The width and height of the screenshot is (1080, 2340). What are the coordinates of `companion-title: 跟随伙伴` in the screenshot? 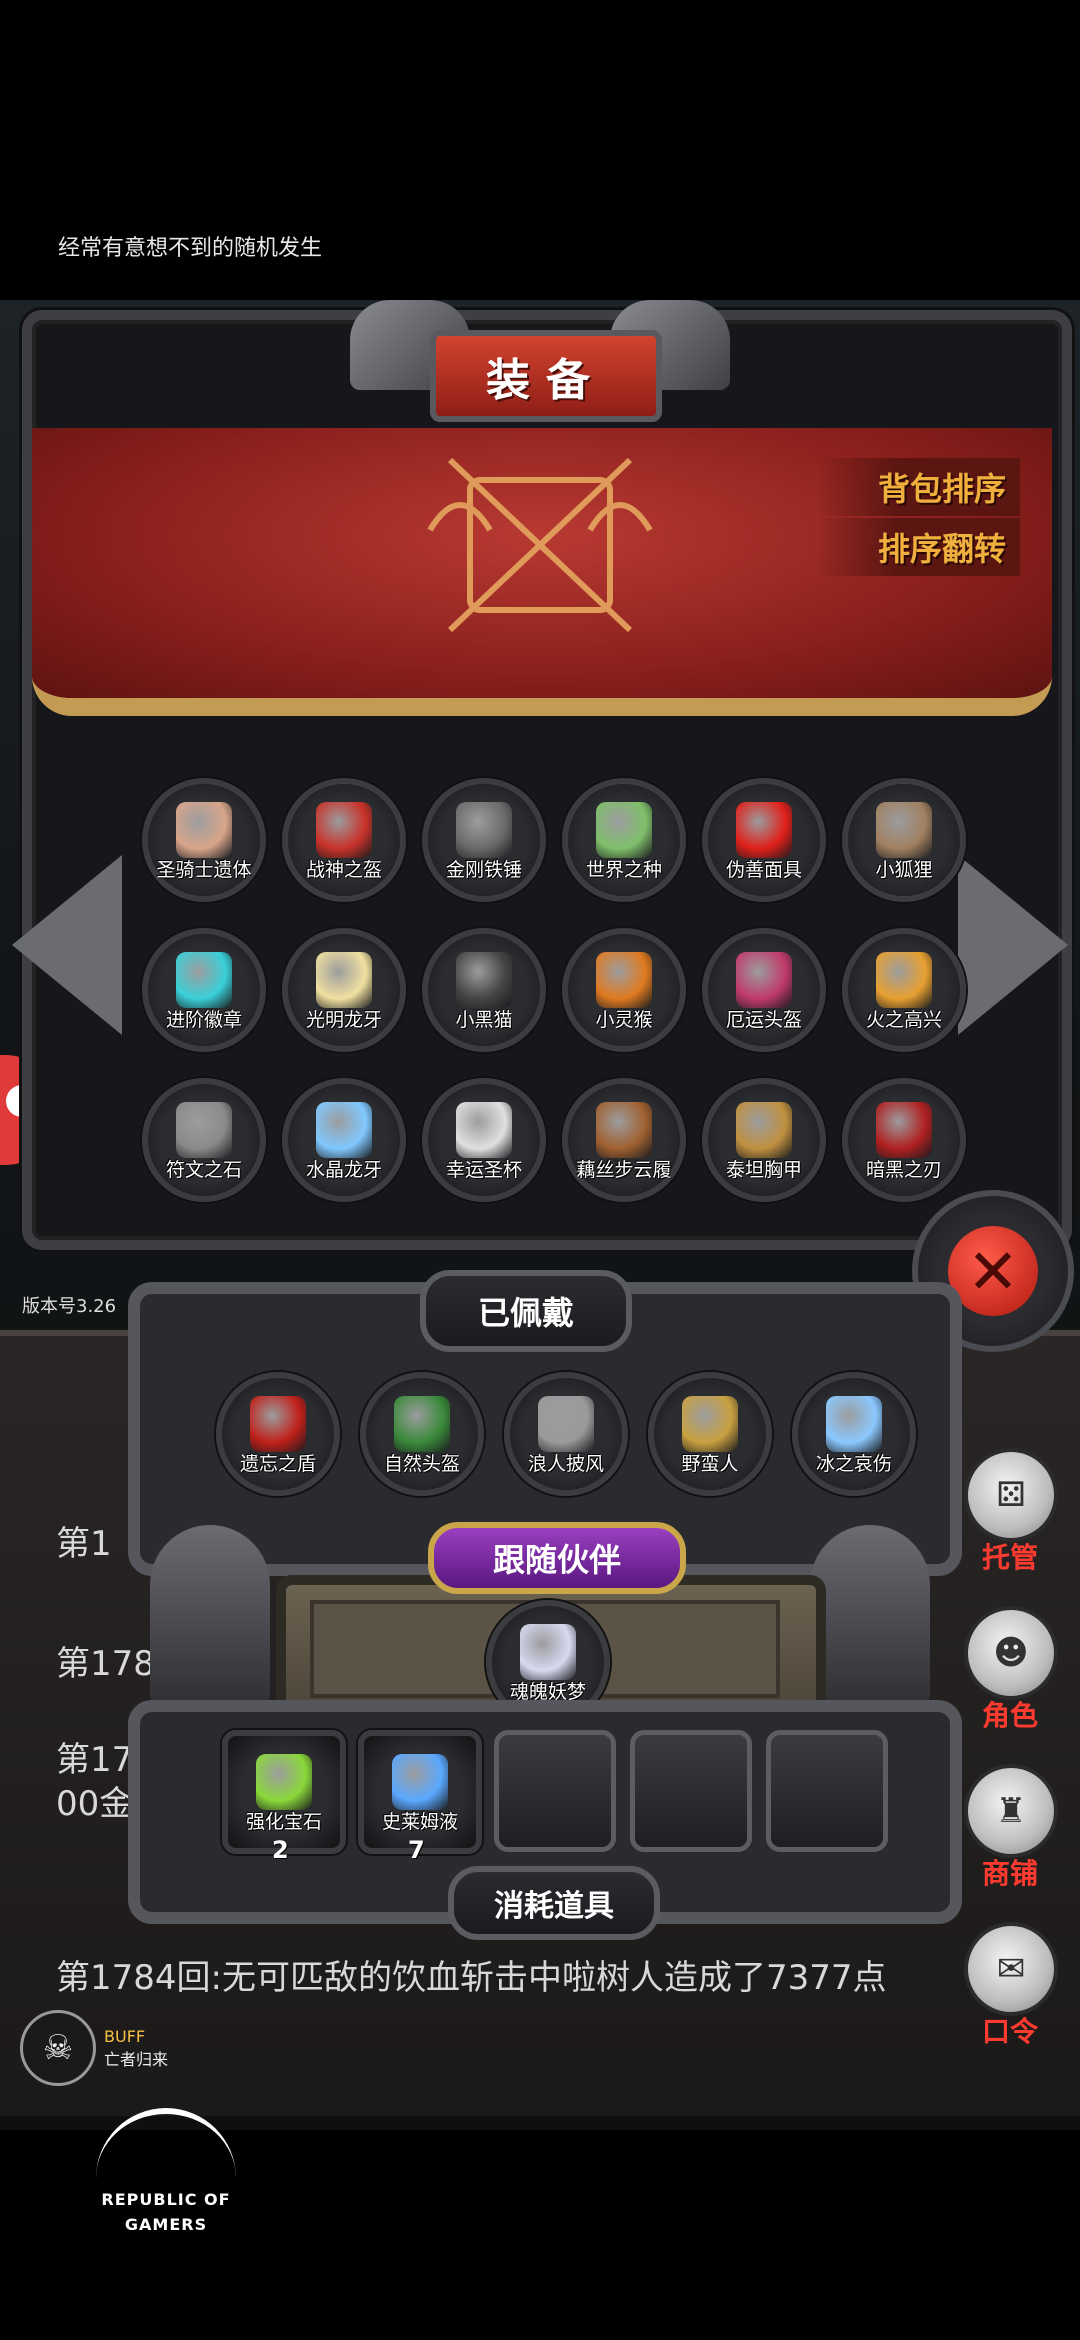 It's located at (557, 1558).